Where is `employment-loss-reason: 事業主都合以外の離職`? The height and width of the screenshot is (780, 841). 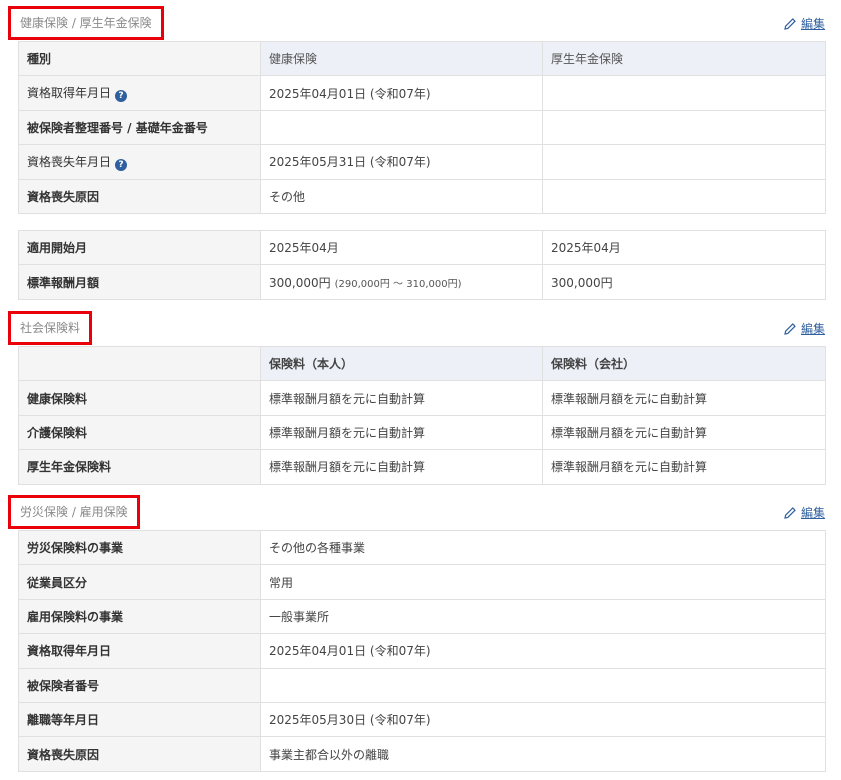 employment-loss-reason: 事業主都合以外の離職 is located at coordinates (543, 754).